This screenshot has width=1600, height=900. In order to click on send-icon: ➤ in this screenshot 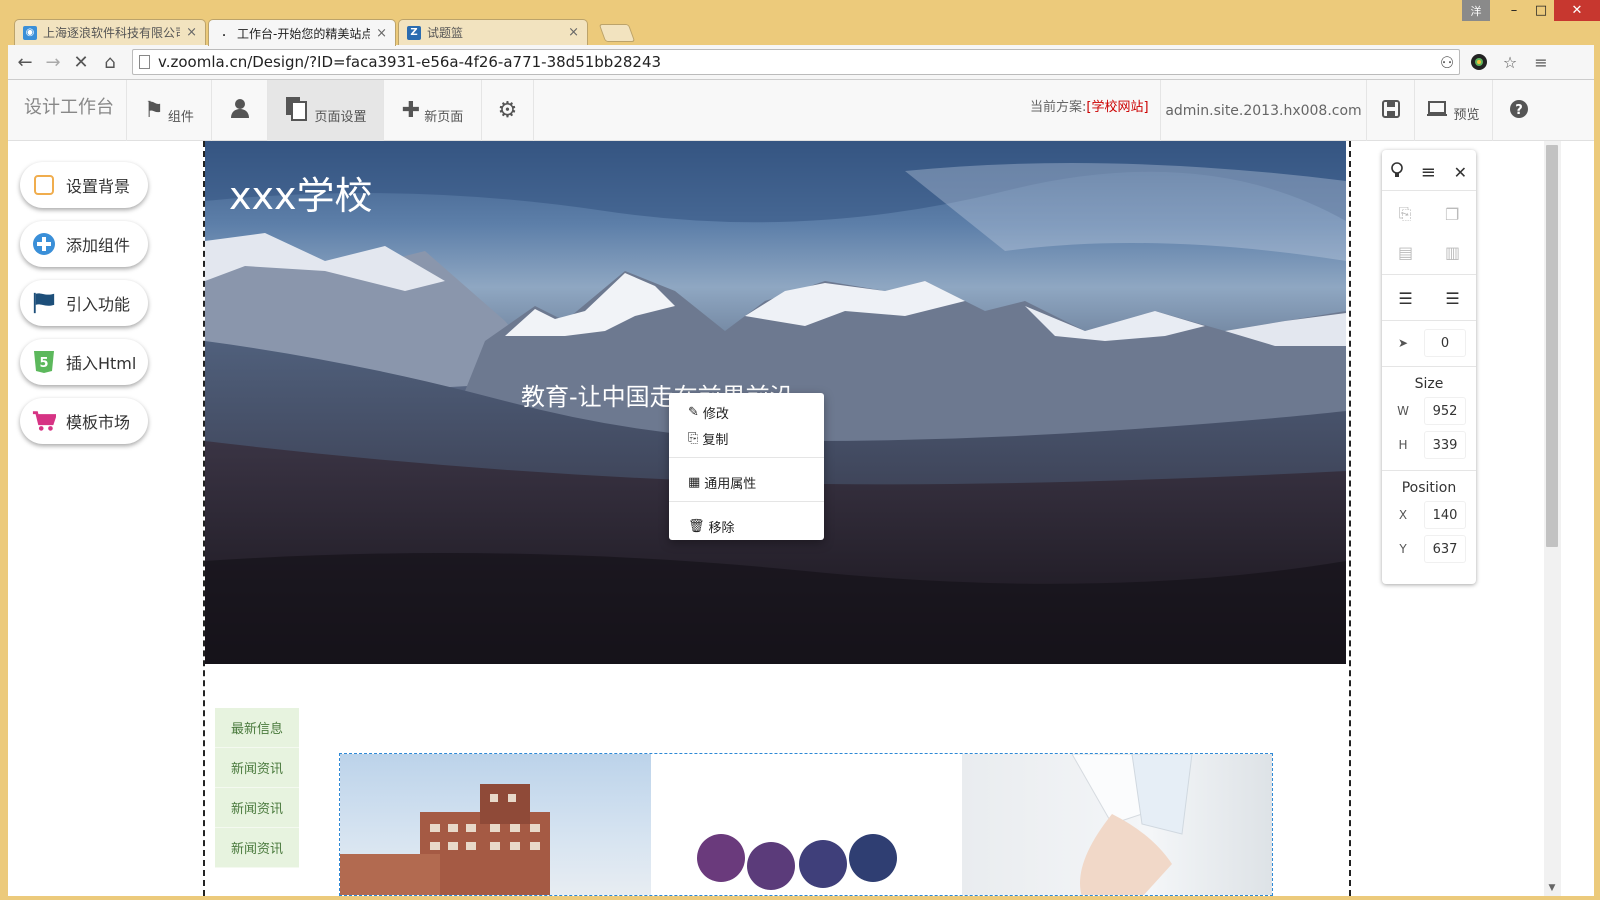, I will do `click(1403, 343)`.